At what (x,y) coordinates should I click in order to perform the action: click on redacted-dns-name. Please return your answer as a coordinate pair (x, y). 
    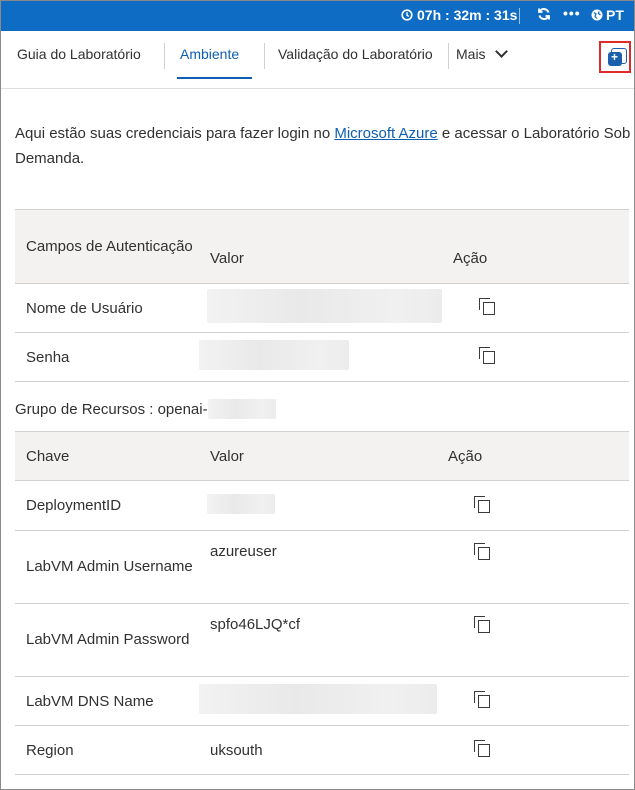
    Looking at the image, I should click on (318, 699).